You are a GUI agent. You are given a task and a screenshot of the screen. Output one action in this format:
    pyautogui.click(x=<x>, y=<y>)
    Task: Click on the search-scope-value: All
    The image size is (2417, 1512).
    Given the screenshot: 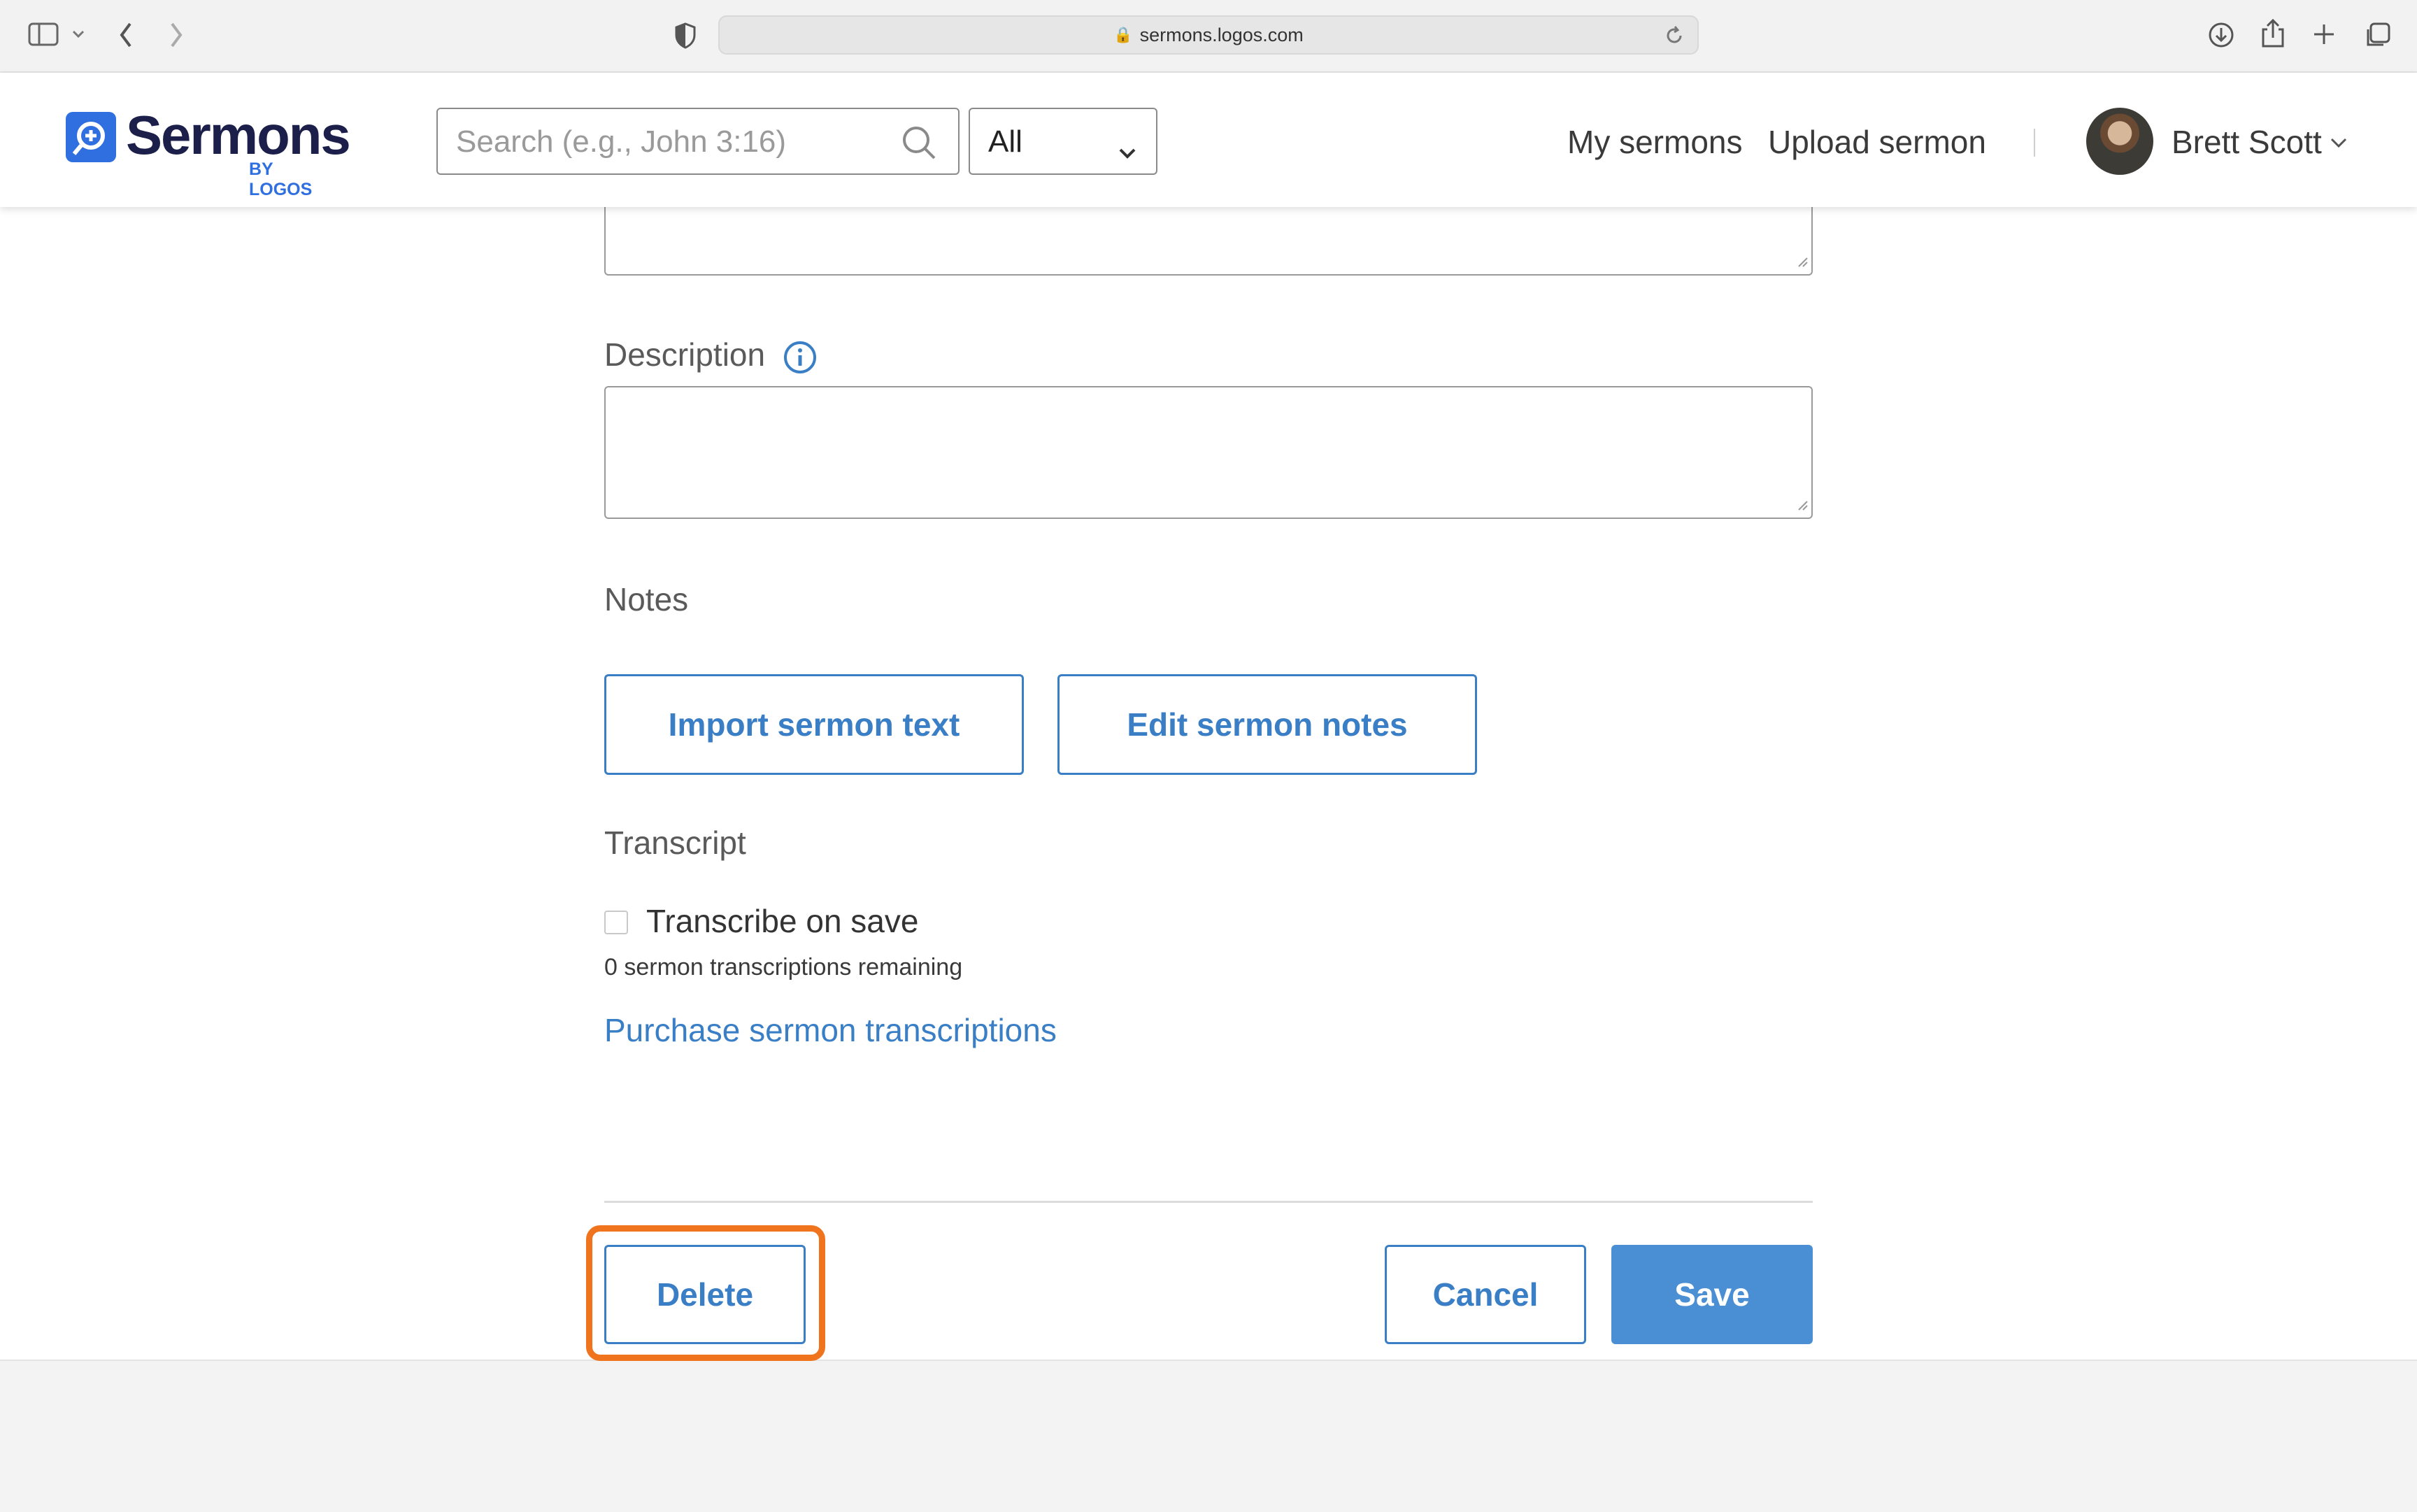 What is the action you would take?
    pyautogui.click(x=1005, y=141)
    